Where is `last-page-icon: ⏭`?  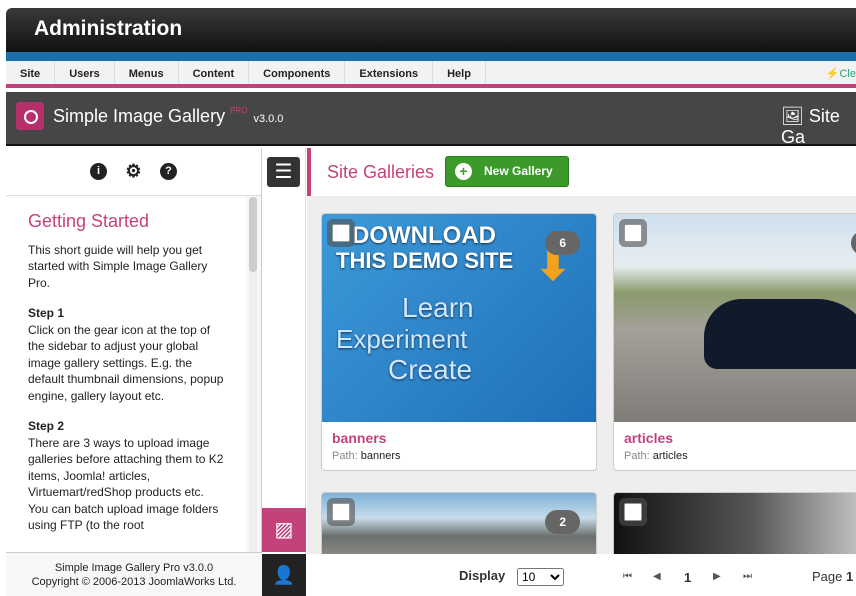 last-page-icon: ⏭ is located at coordinates (747, 576).